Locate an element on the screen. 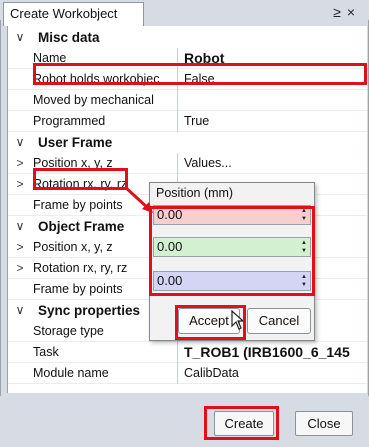 The image size is (369, 447). category-row: ∨ User Frame is located at coordinates (187, 142).